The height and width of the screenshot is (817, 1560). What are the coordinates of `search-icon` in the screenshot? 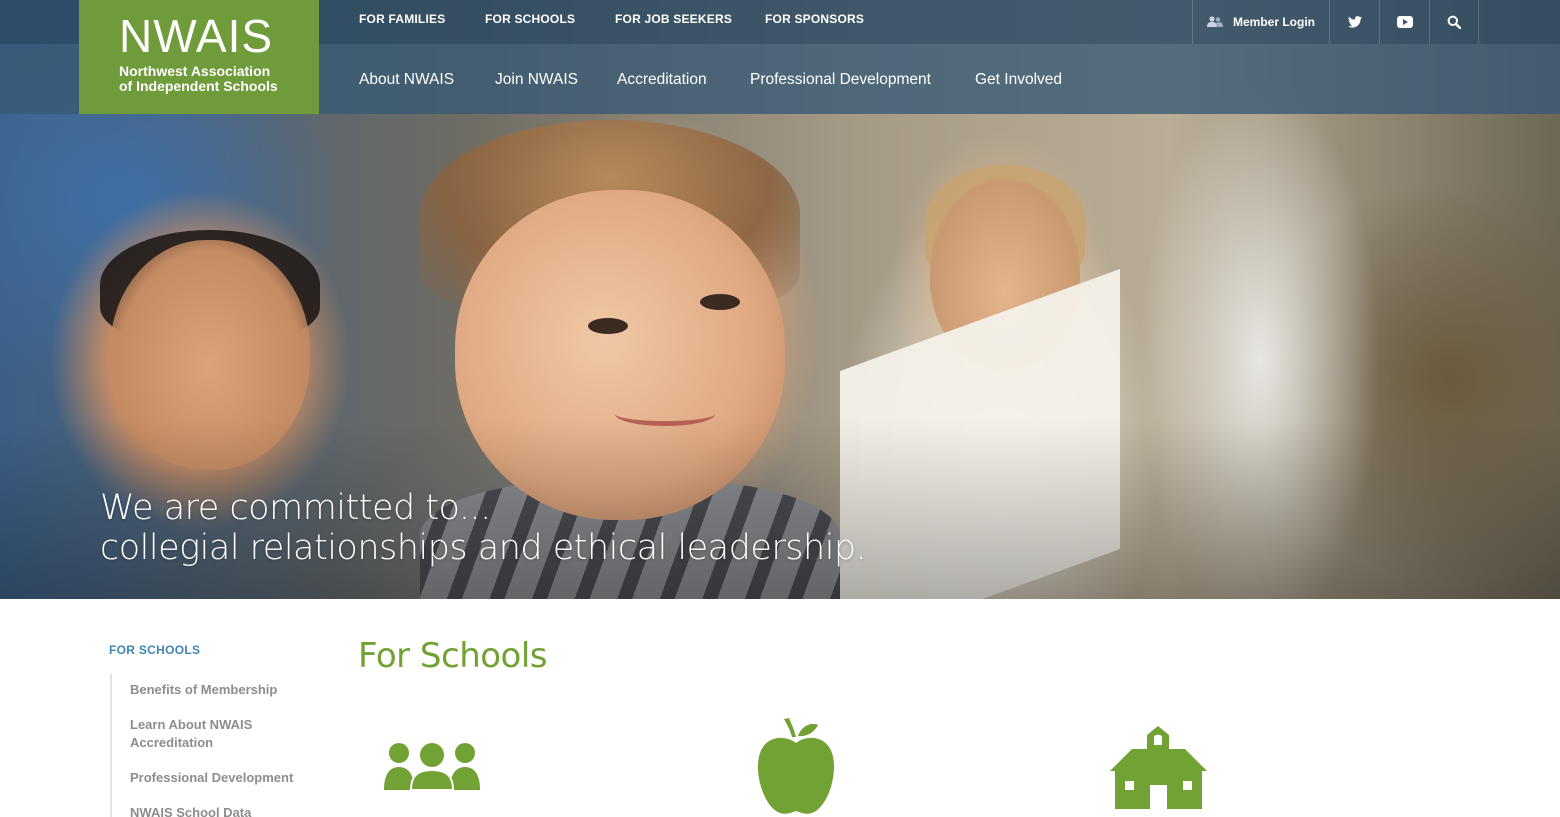 It's located at (1454, 22).